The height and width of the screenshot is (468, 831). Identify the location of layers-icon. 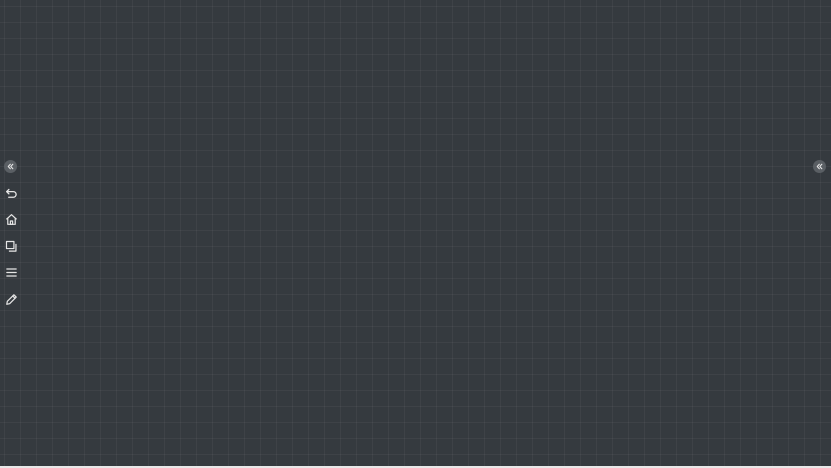
(11, 246).